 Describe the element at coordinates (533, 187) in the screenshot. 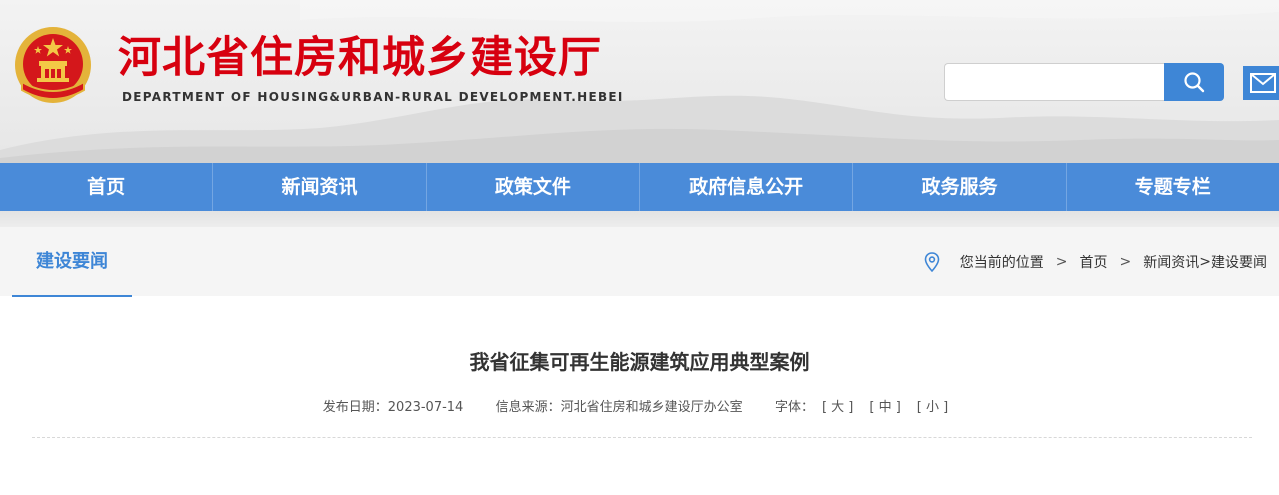

I see `nav-item-policy: 政策文件` at that location.